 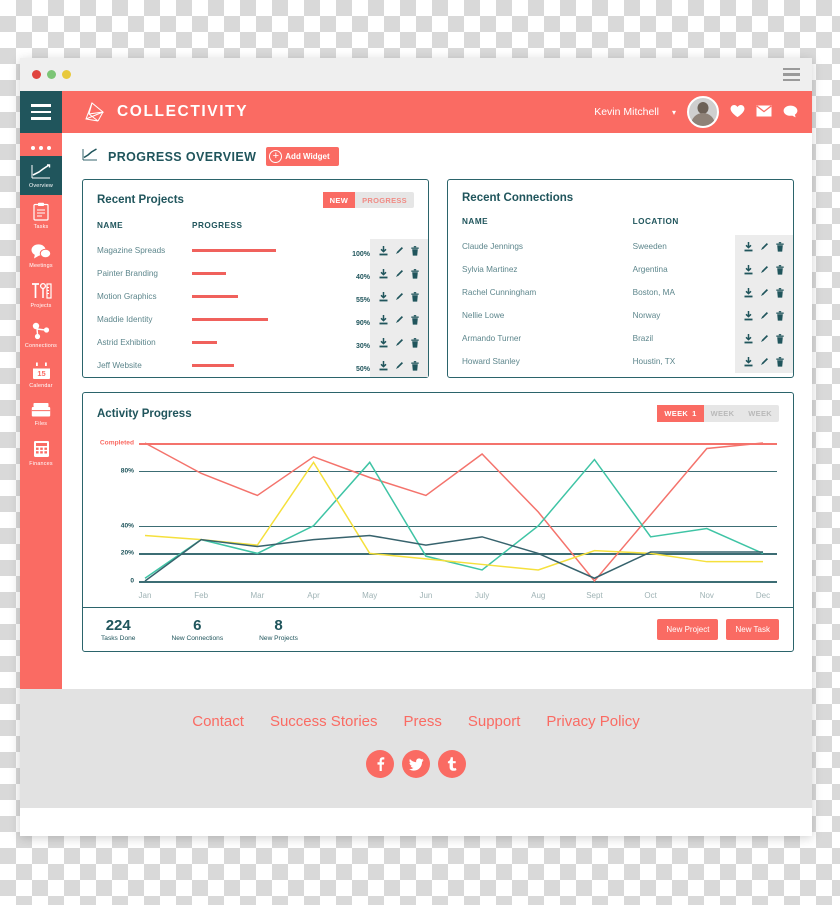 What do you see at coordinates (278, 638) in the screenshot?
I see `stat-label: New Projects` at bounding box center [278, 638].